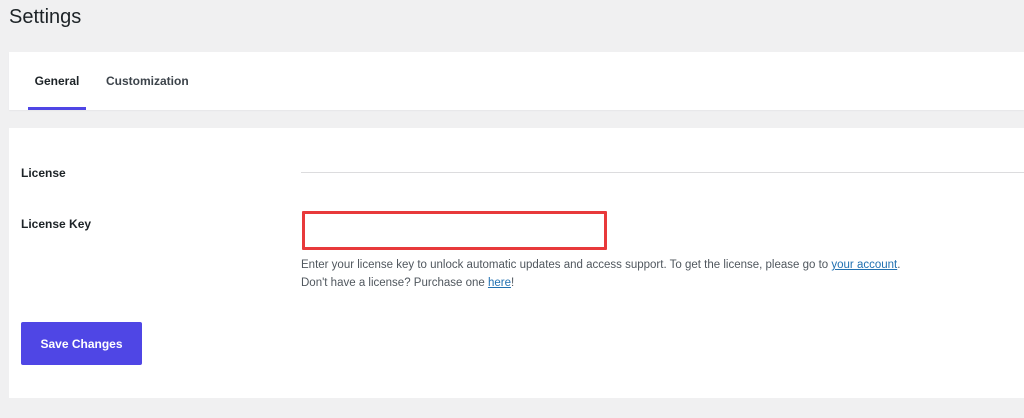 This screenshot has width=1024, height=418. What do you see at coordinates (454, 230) in the screenshot?
I see `license-key-input` at bounding box center [454, 230].